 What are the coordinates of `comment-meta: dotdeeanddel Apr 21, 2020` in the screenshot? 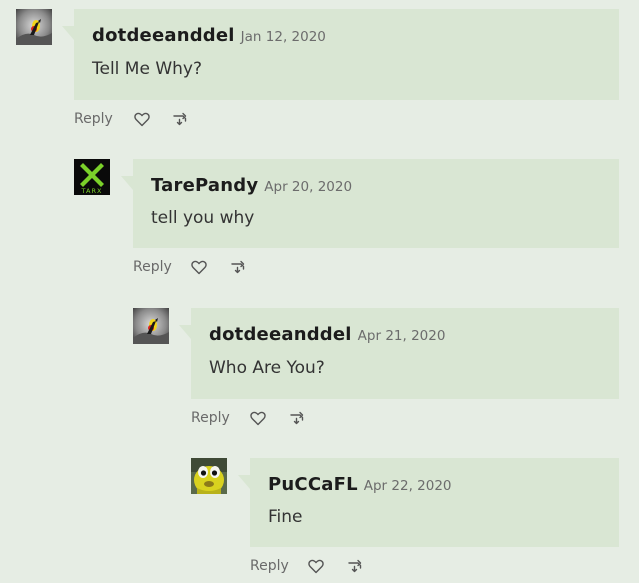 It's located at (327, 335).